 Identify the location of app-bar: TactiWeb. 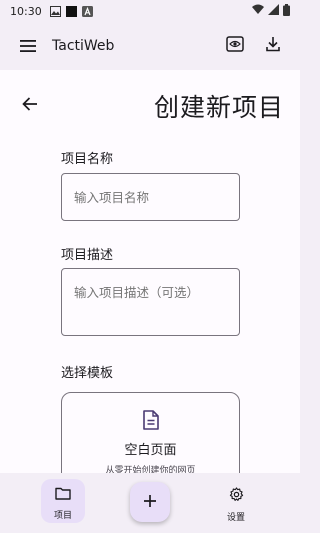
(150, 46).